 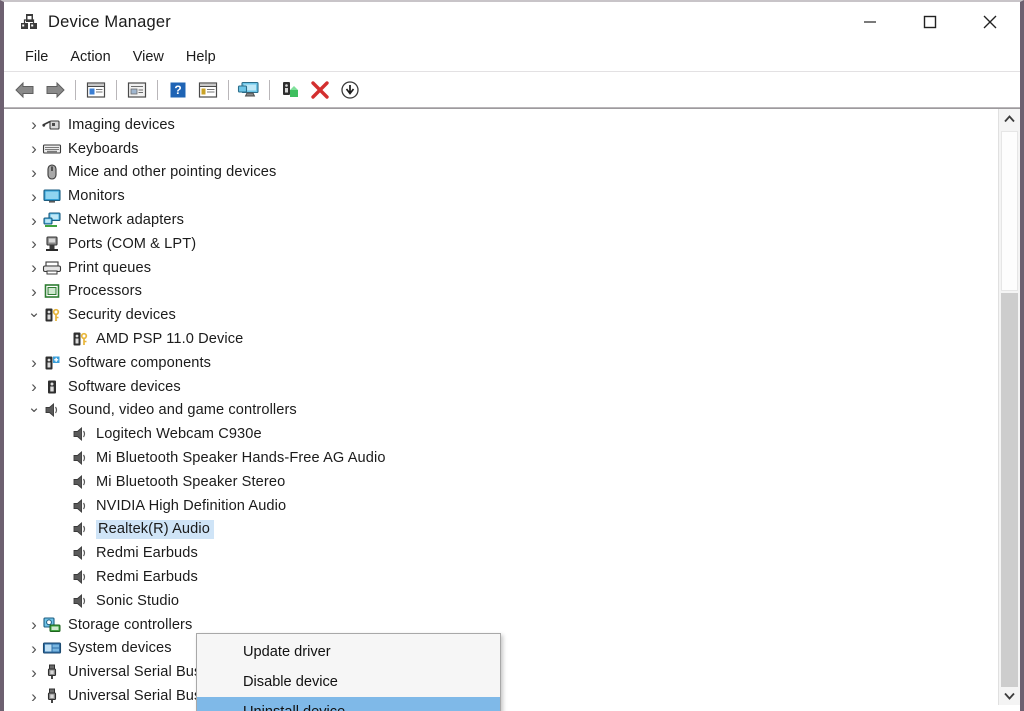 What do you see at coordinates (512, 22) in the screenshot?
I see `title-bar: Device Manager` at bounding box center [512, 22].